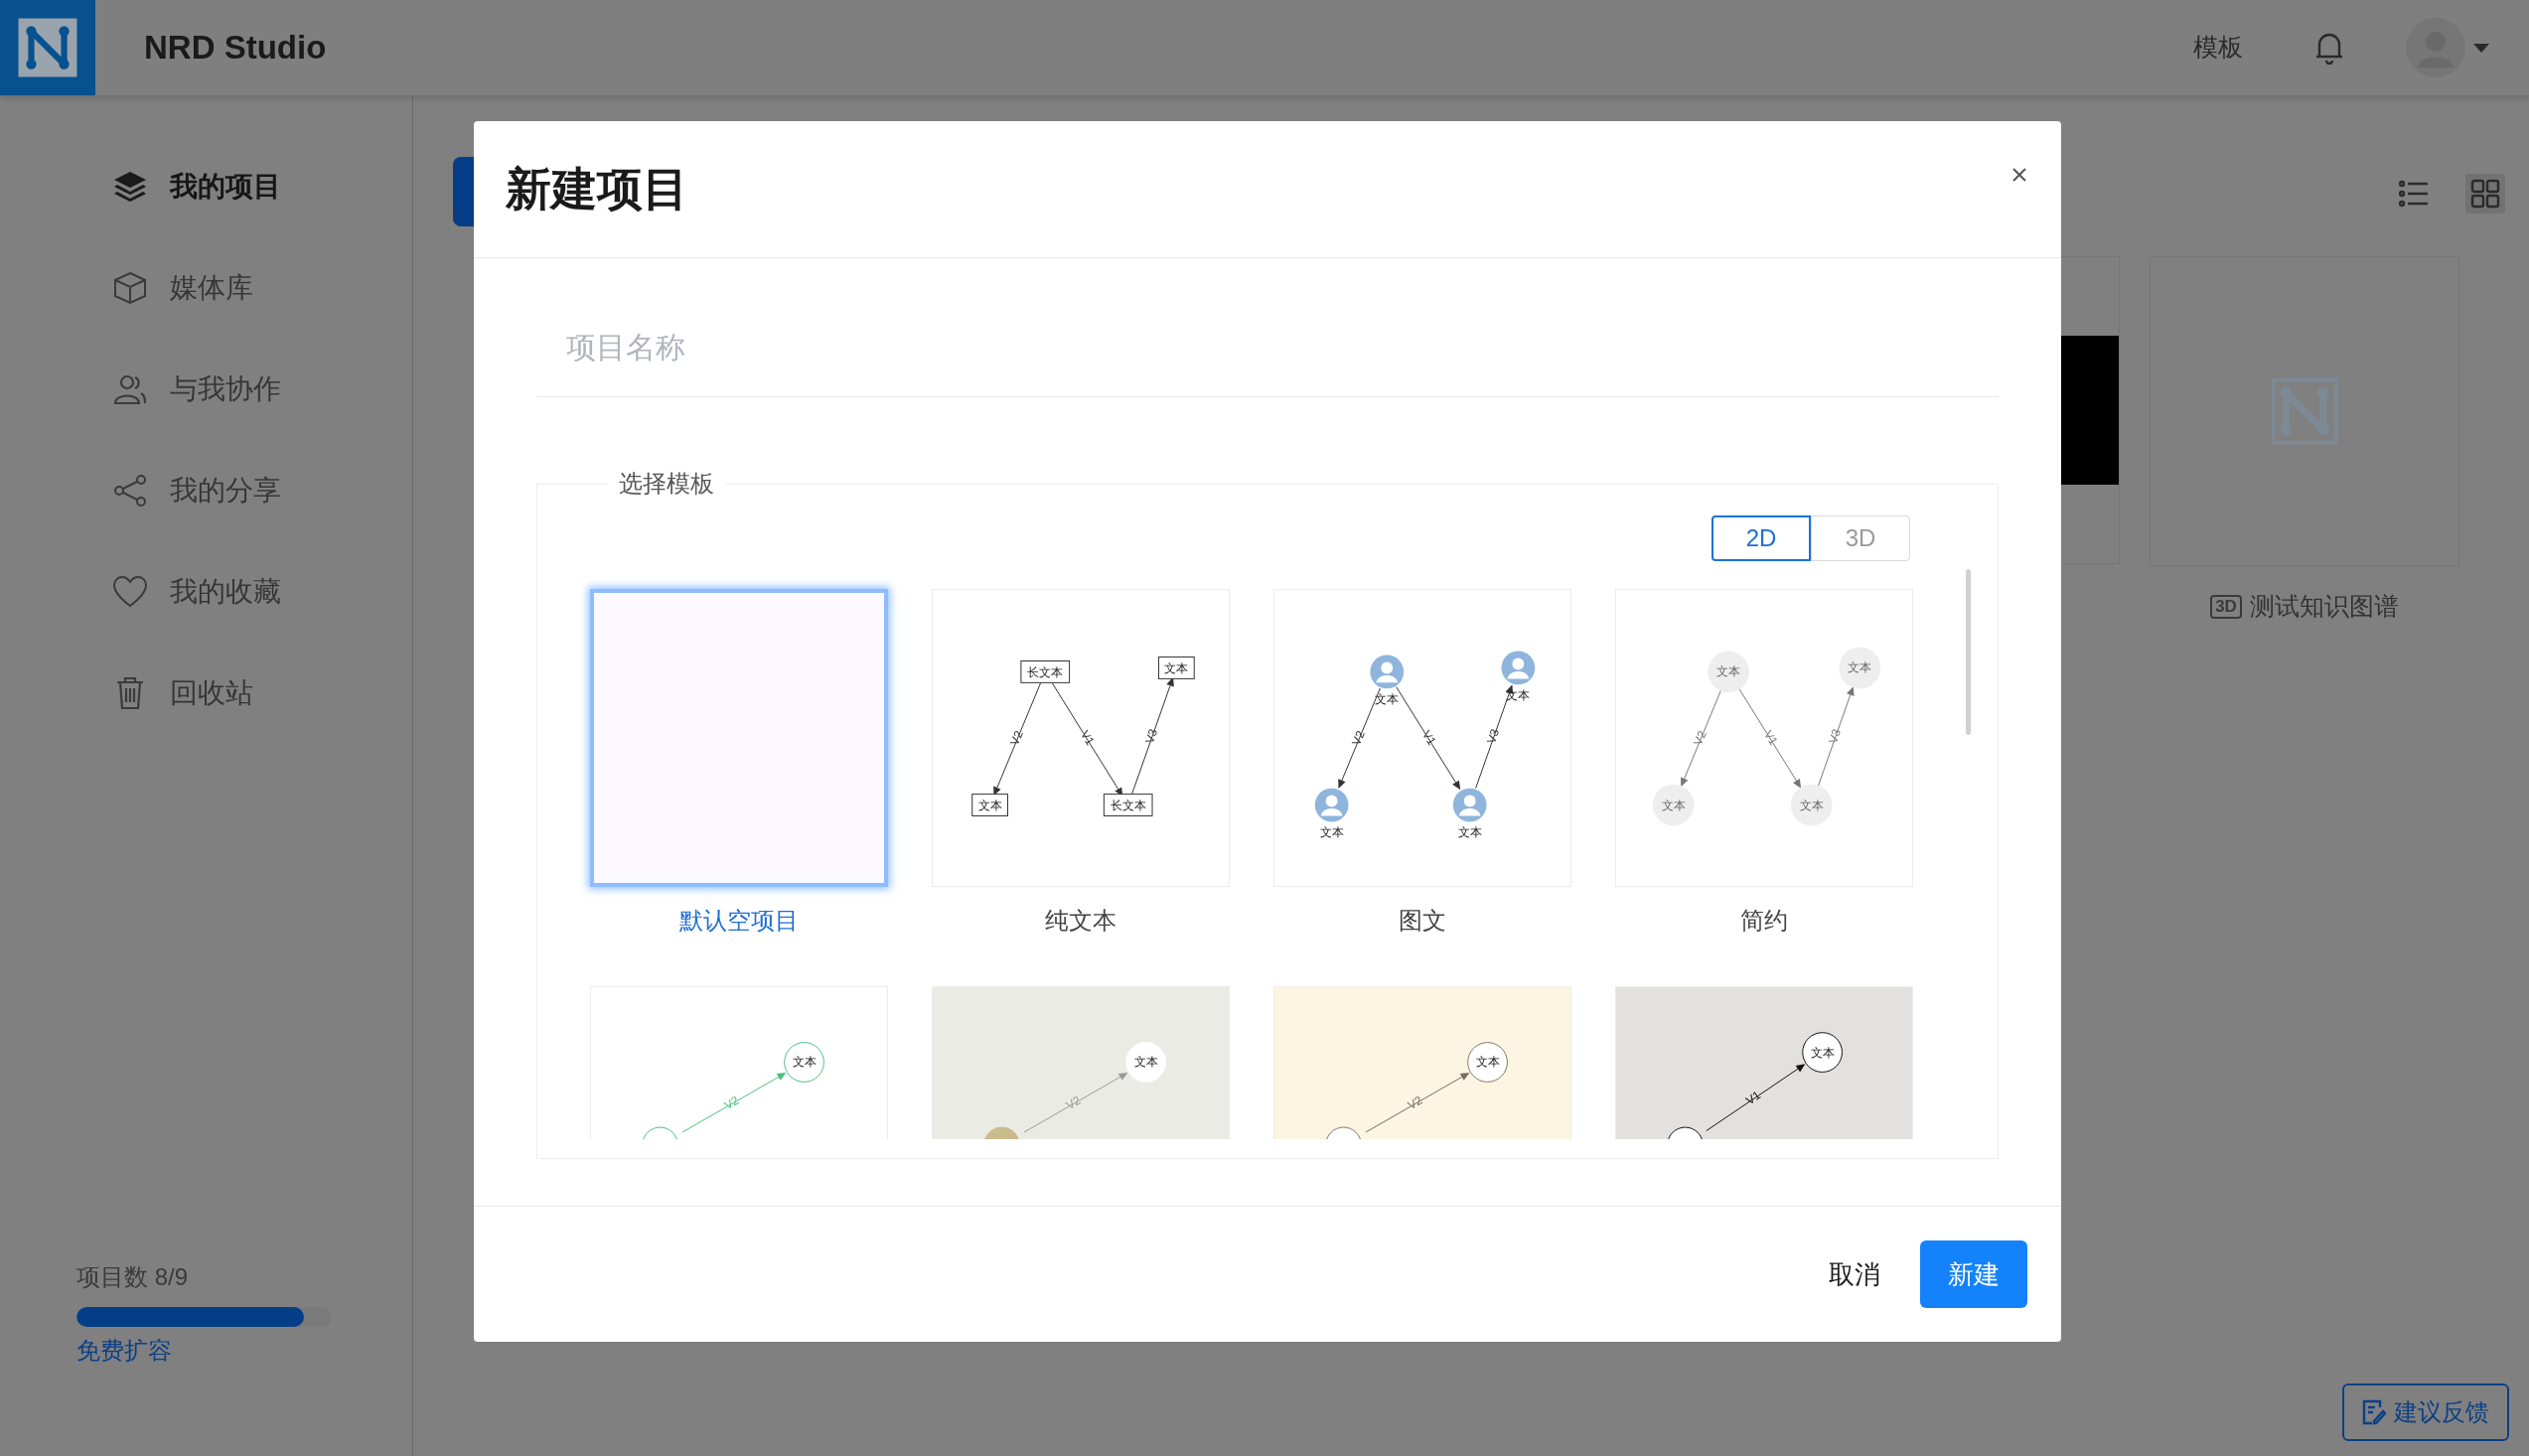 The height and width of the screenshot is (1456, 2529). I want to click on section-title: 选择模板, so click(666, 484).